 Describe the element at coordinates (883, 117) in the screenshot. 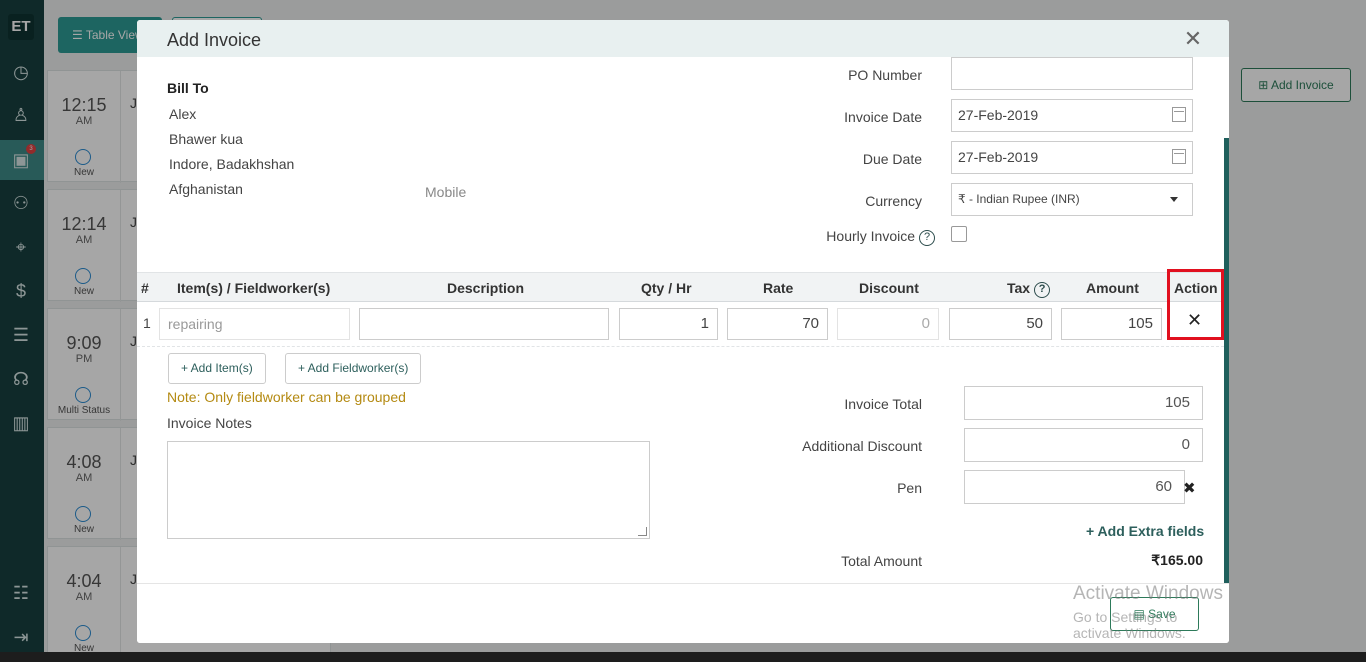

I see `invoice-date-label: Invoice Date` at that location.